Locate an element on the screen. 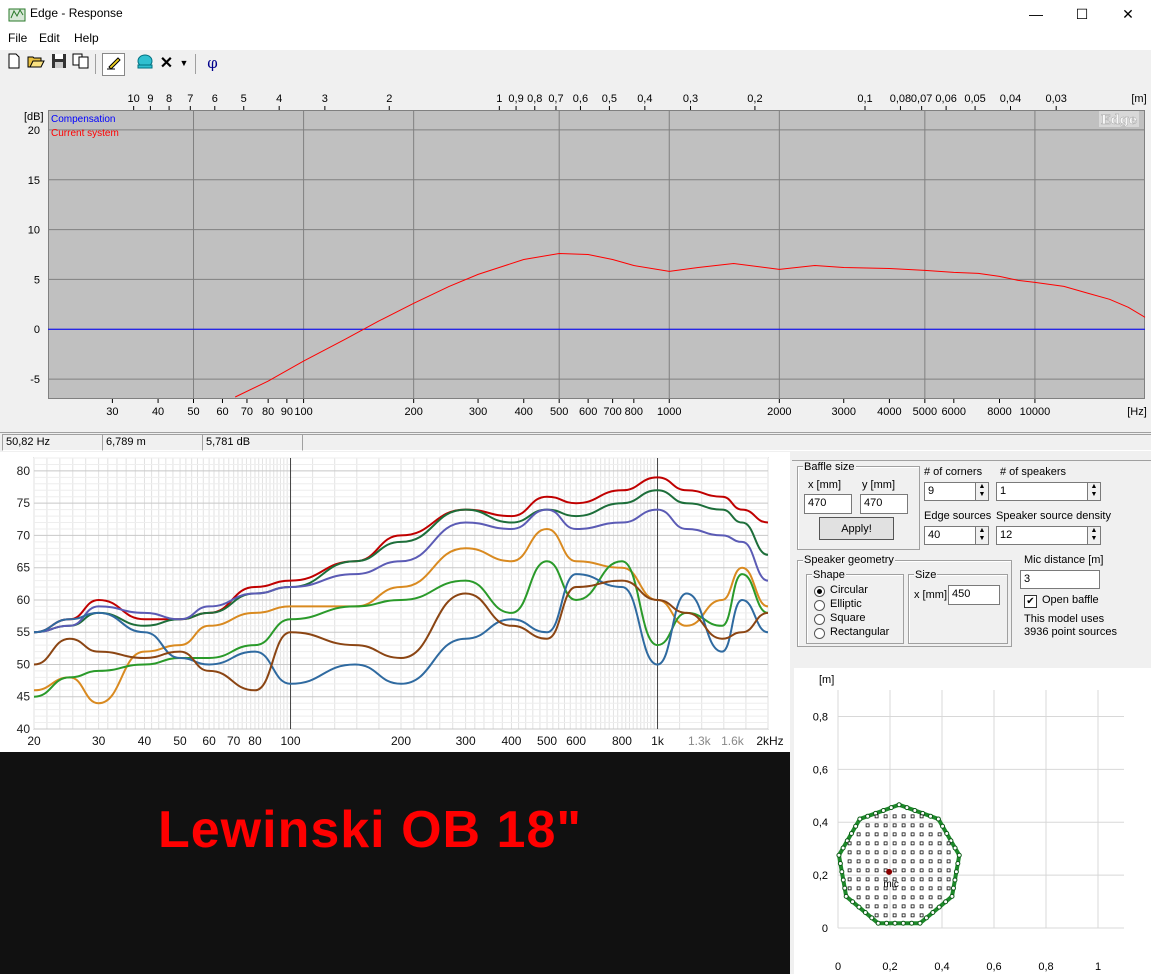 This screenshot has width=1151, height=974. x-tick-label: 800 is located at coordinates (634, 412).